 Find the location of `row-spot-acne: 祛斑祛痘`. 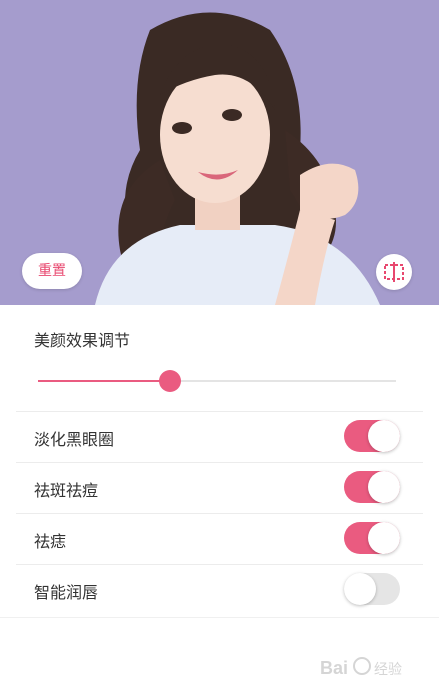

row-spot-acne: 祛斑祛痘 is located at coordinates (219, 488).